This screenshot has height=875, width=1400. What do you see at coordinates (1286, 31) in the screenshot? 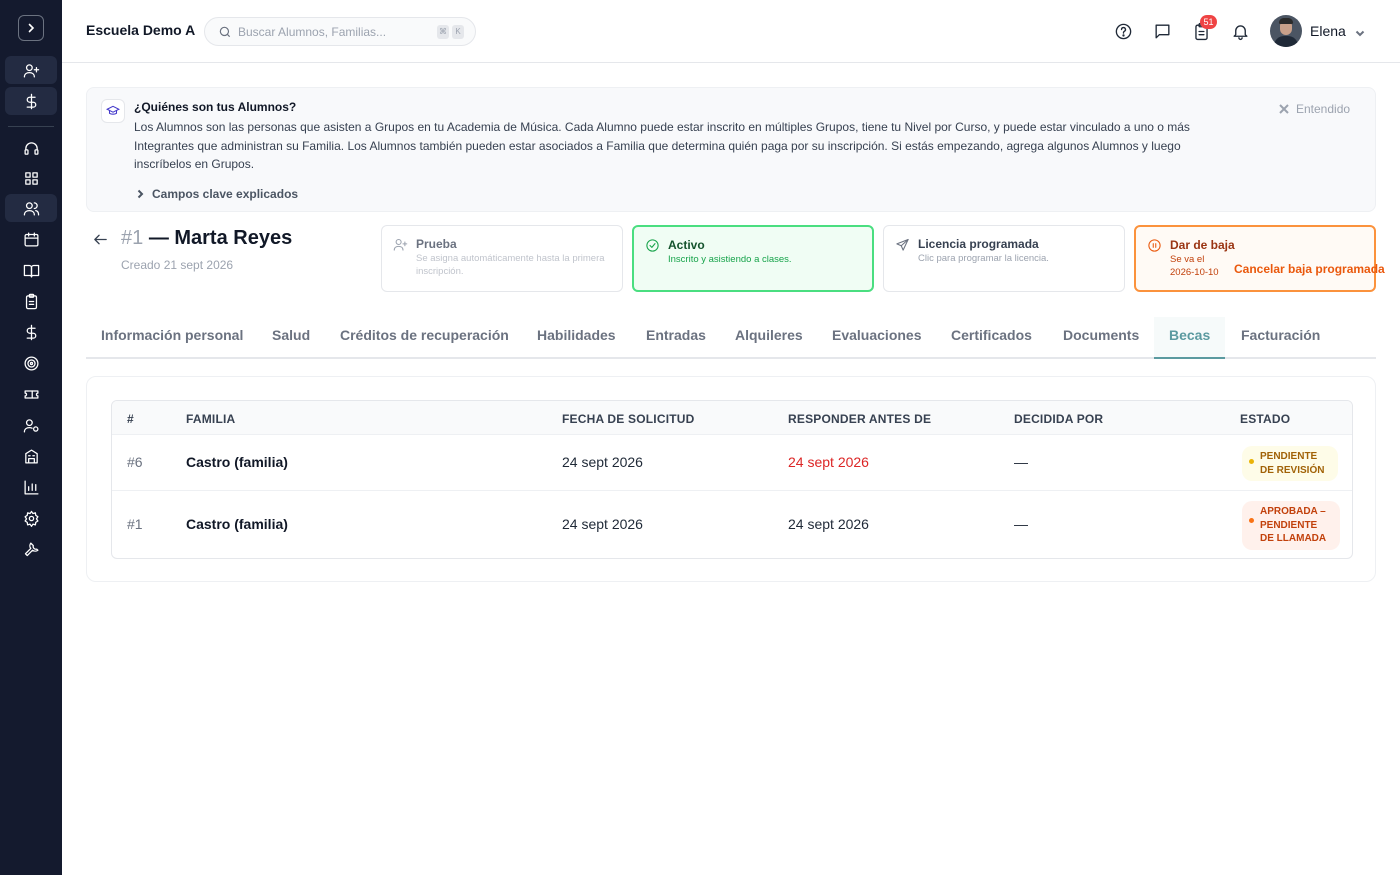
I see `avatar` at bounding box center [1286, 31].